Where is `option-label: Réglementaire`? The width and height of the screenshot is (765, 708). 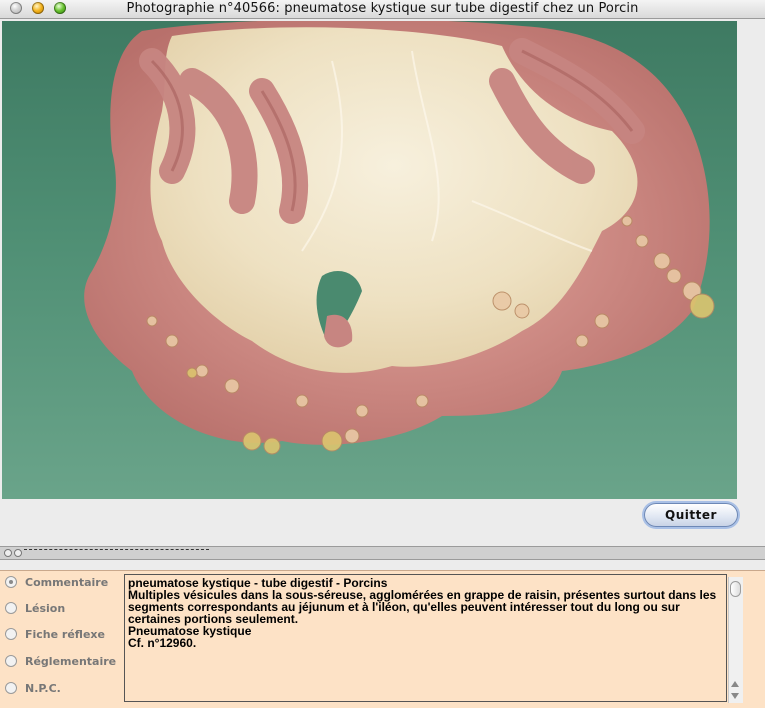
option-label: Réglementaire is located at coordinates (71, 661).